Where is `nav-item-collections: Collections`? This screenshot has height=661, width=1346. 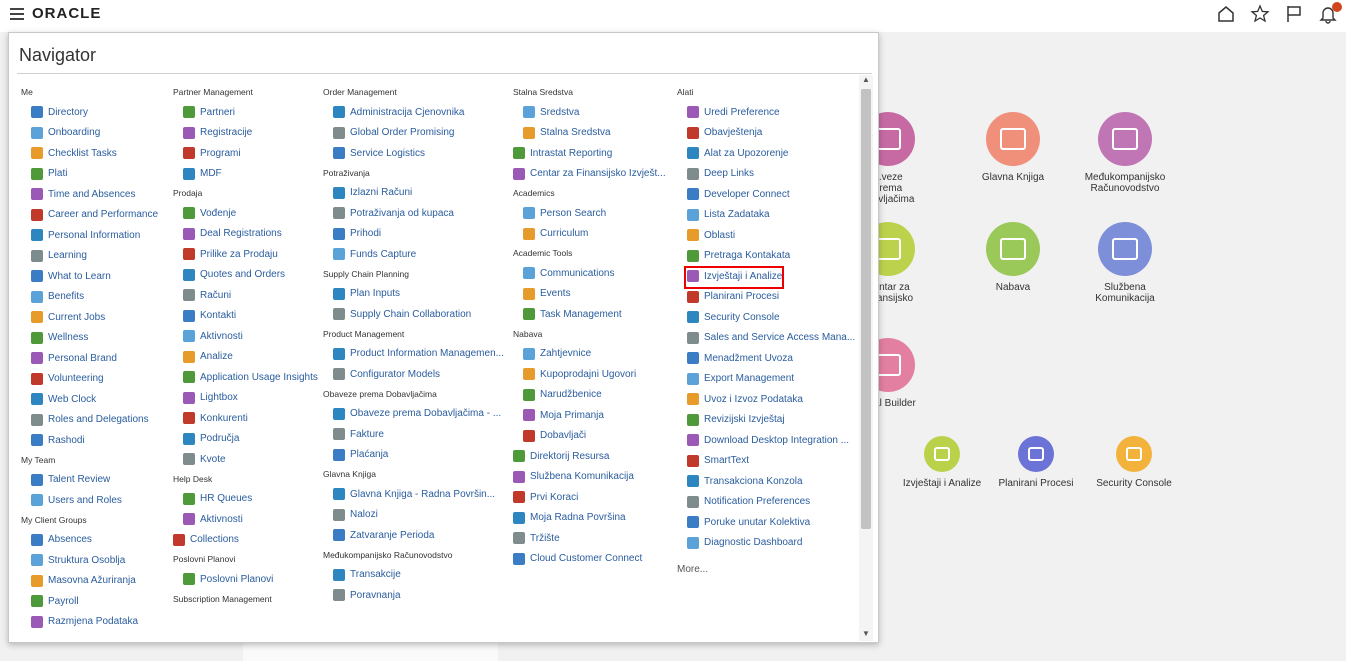
nav-item-collections: Collections is located at coordinates (245, 540).